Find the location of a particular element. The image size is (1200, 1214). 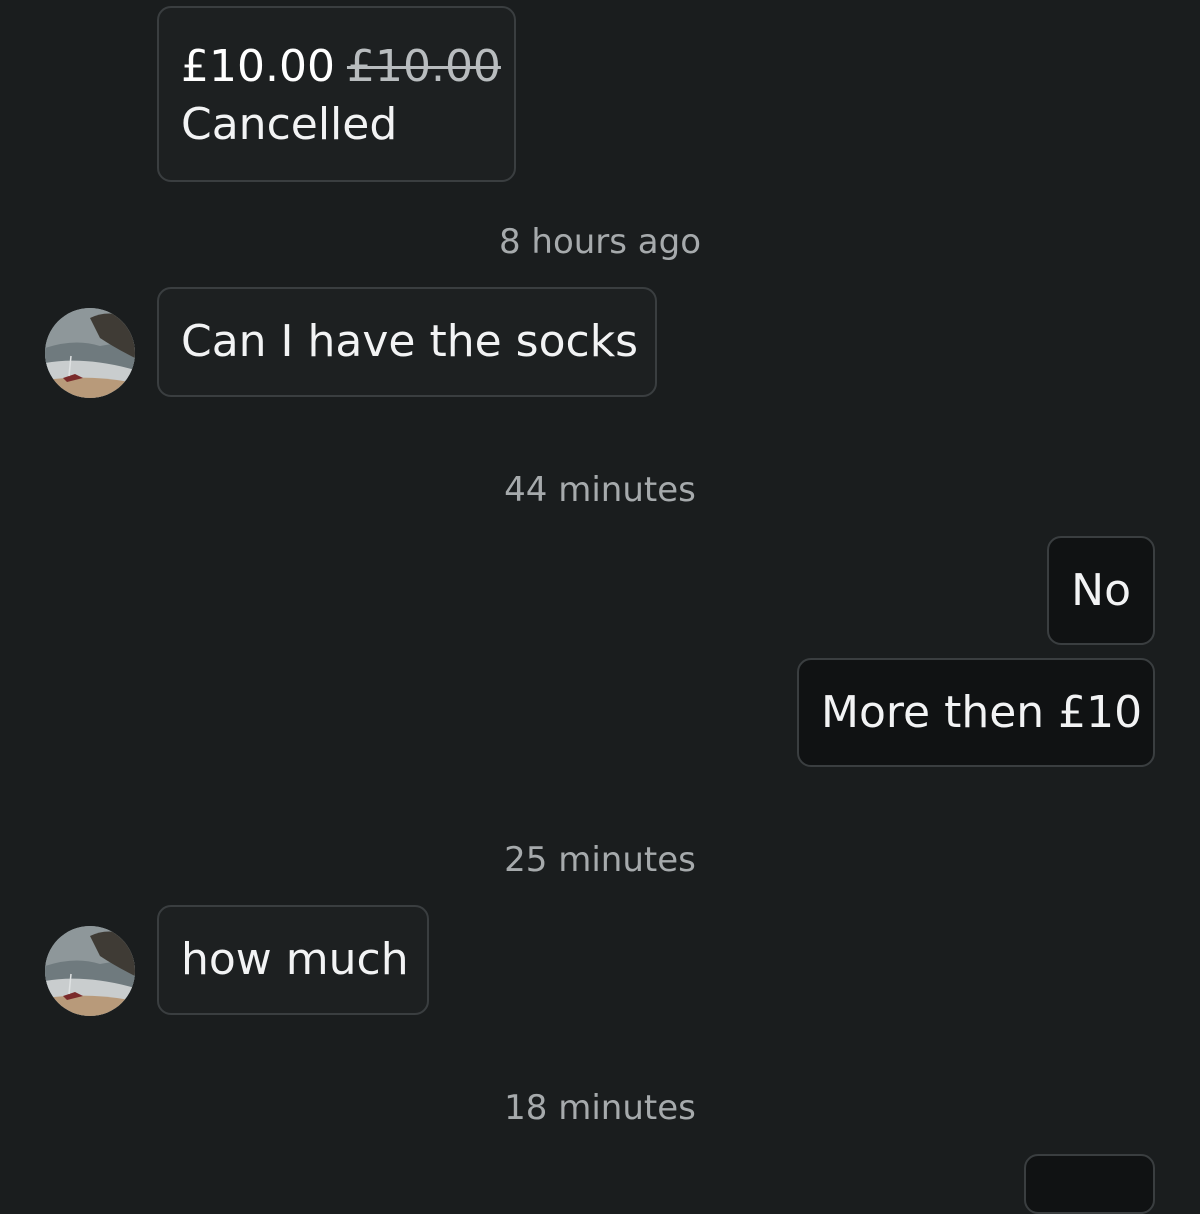

message-text: More then £10 is located at coordinates (982, 712).